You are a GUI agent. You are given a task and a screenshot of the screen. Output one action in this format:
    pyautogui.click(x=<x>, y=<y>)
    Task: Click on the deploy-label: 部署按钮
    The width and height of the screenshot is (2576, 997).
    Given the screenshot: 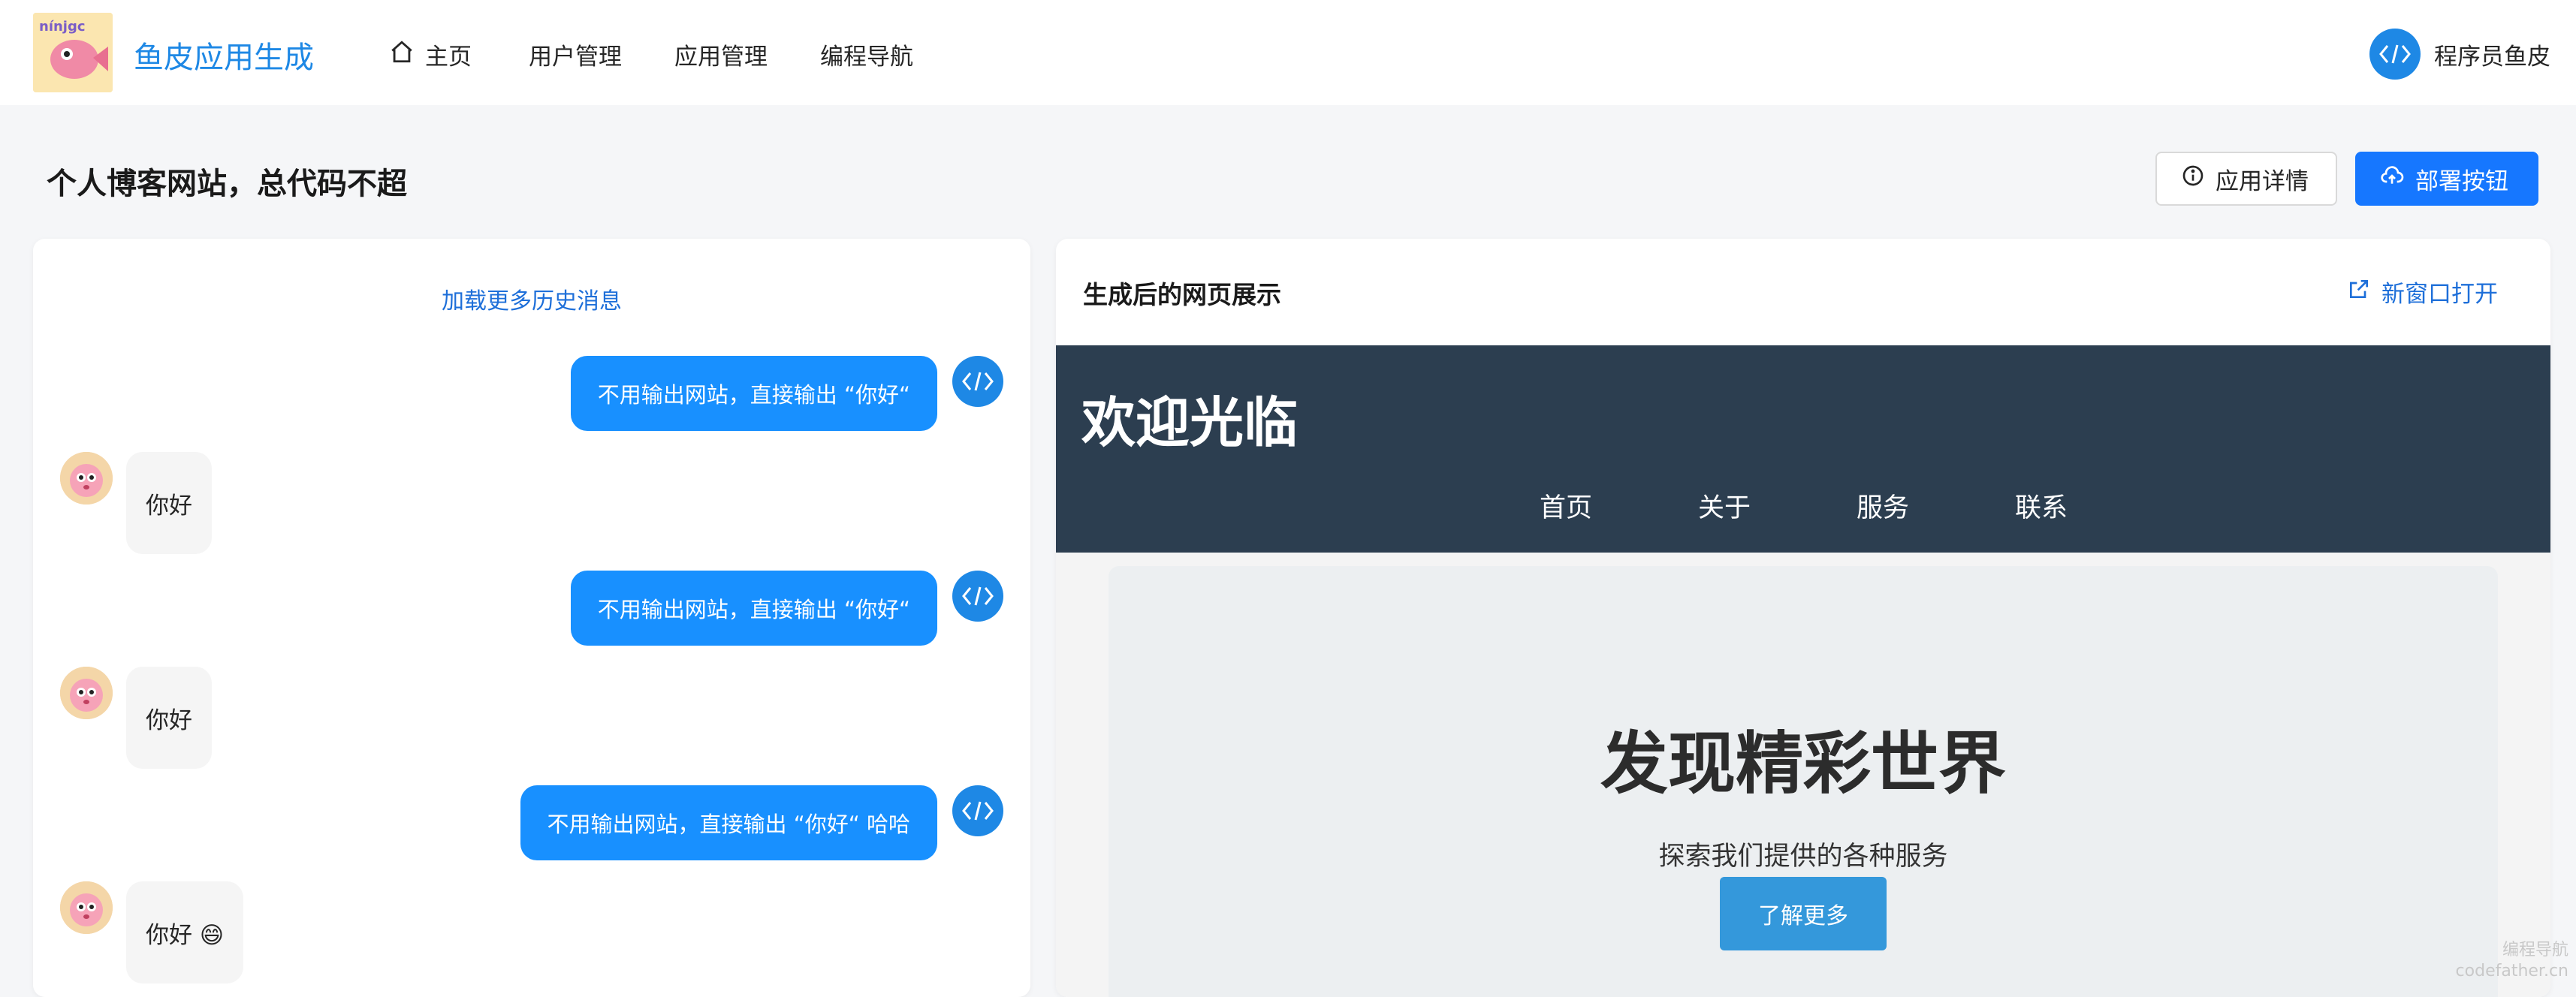 What is the action you would take?
    pyautogui.click(x=2462, y=179)
    